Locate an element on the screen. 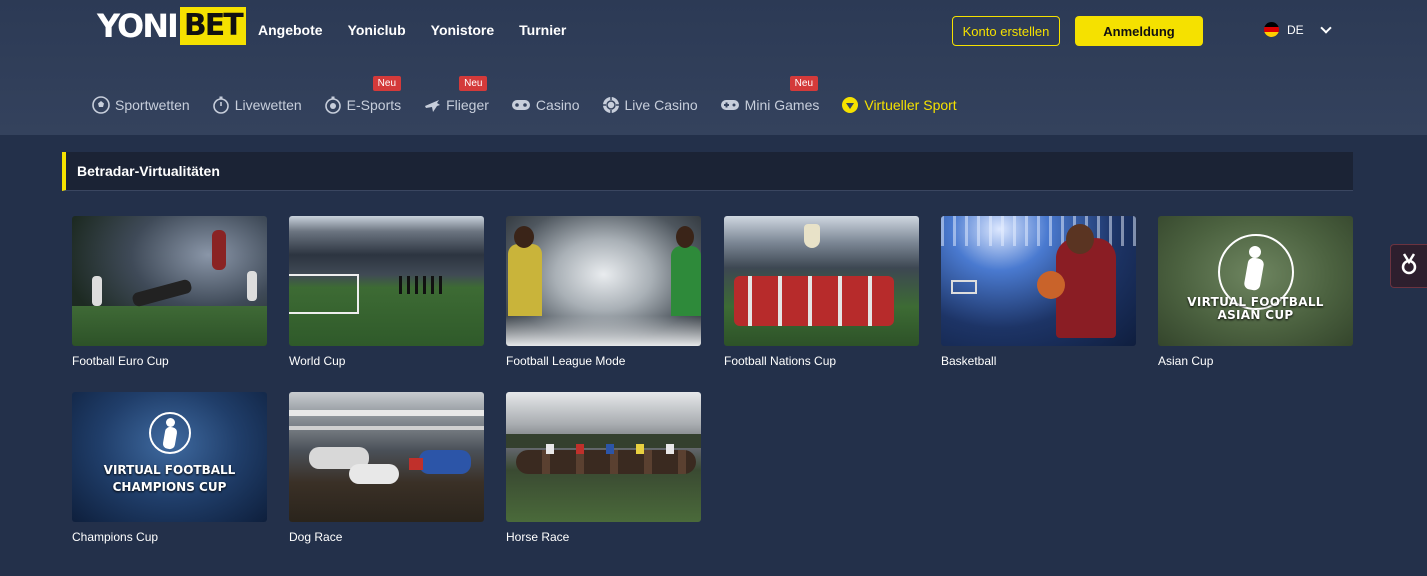 This screenshot has height=576, width=1427. soccer-ball-icon is located at coordinates (101, 105).